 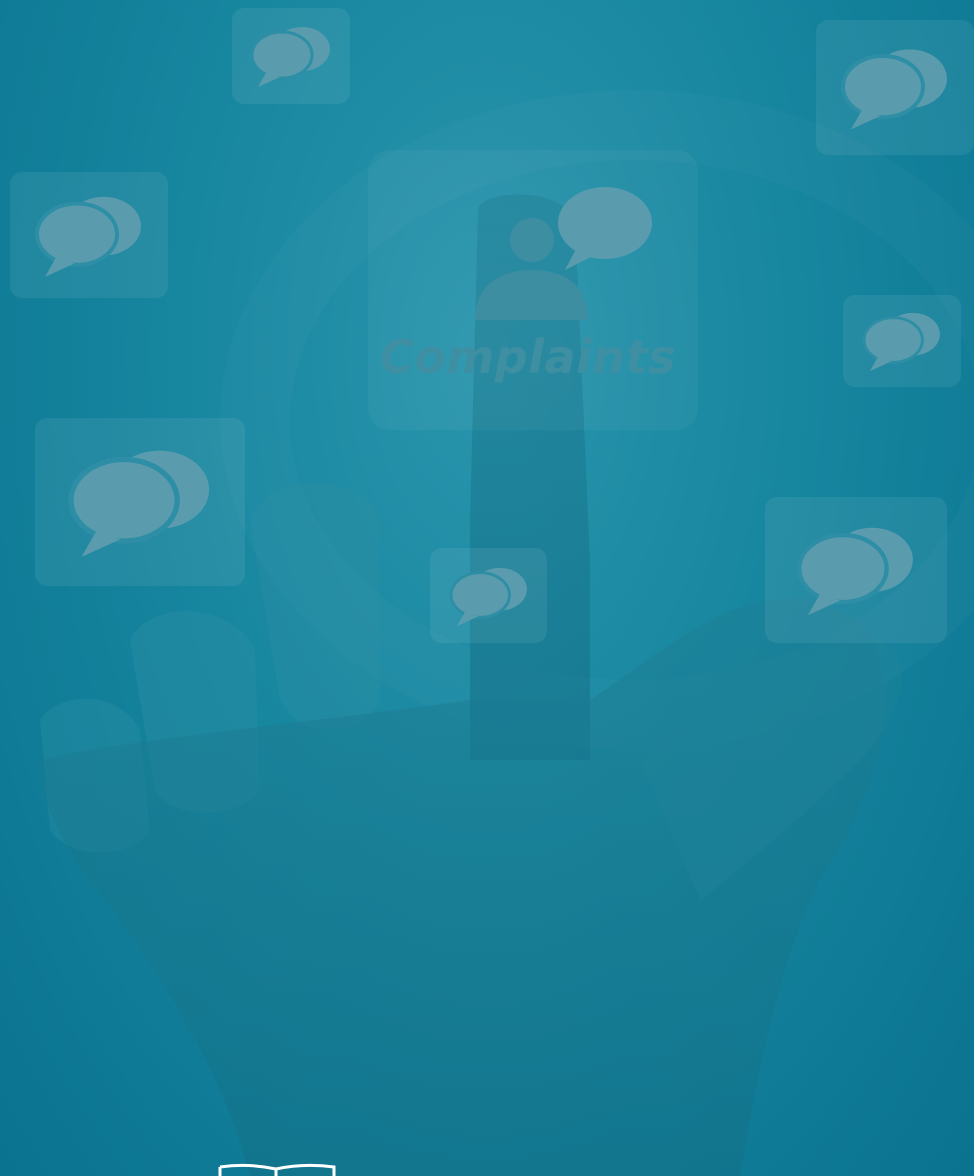 I want to click on person-icon, so click(x=563, y=253).